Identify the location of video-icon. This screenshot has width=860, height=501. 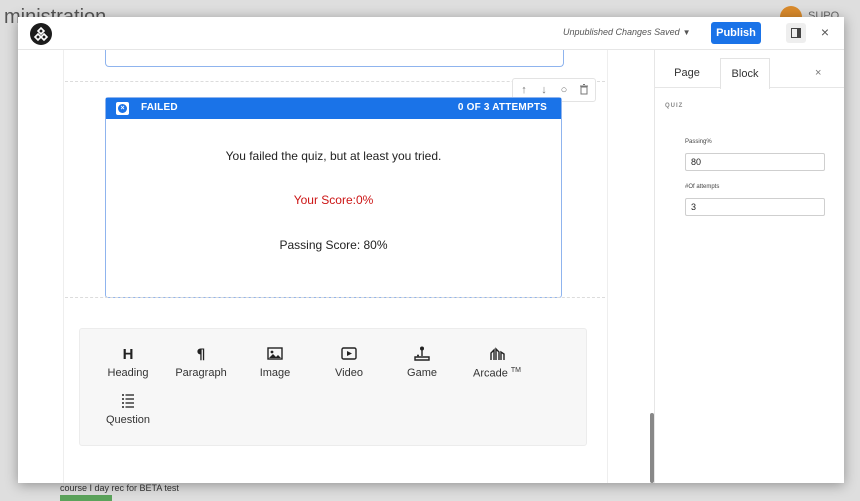
(349, 353).